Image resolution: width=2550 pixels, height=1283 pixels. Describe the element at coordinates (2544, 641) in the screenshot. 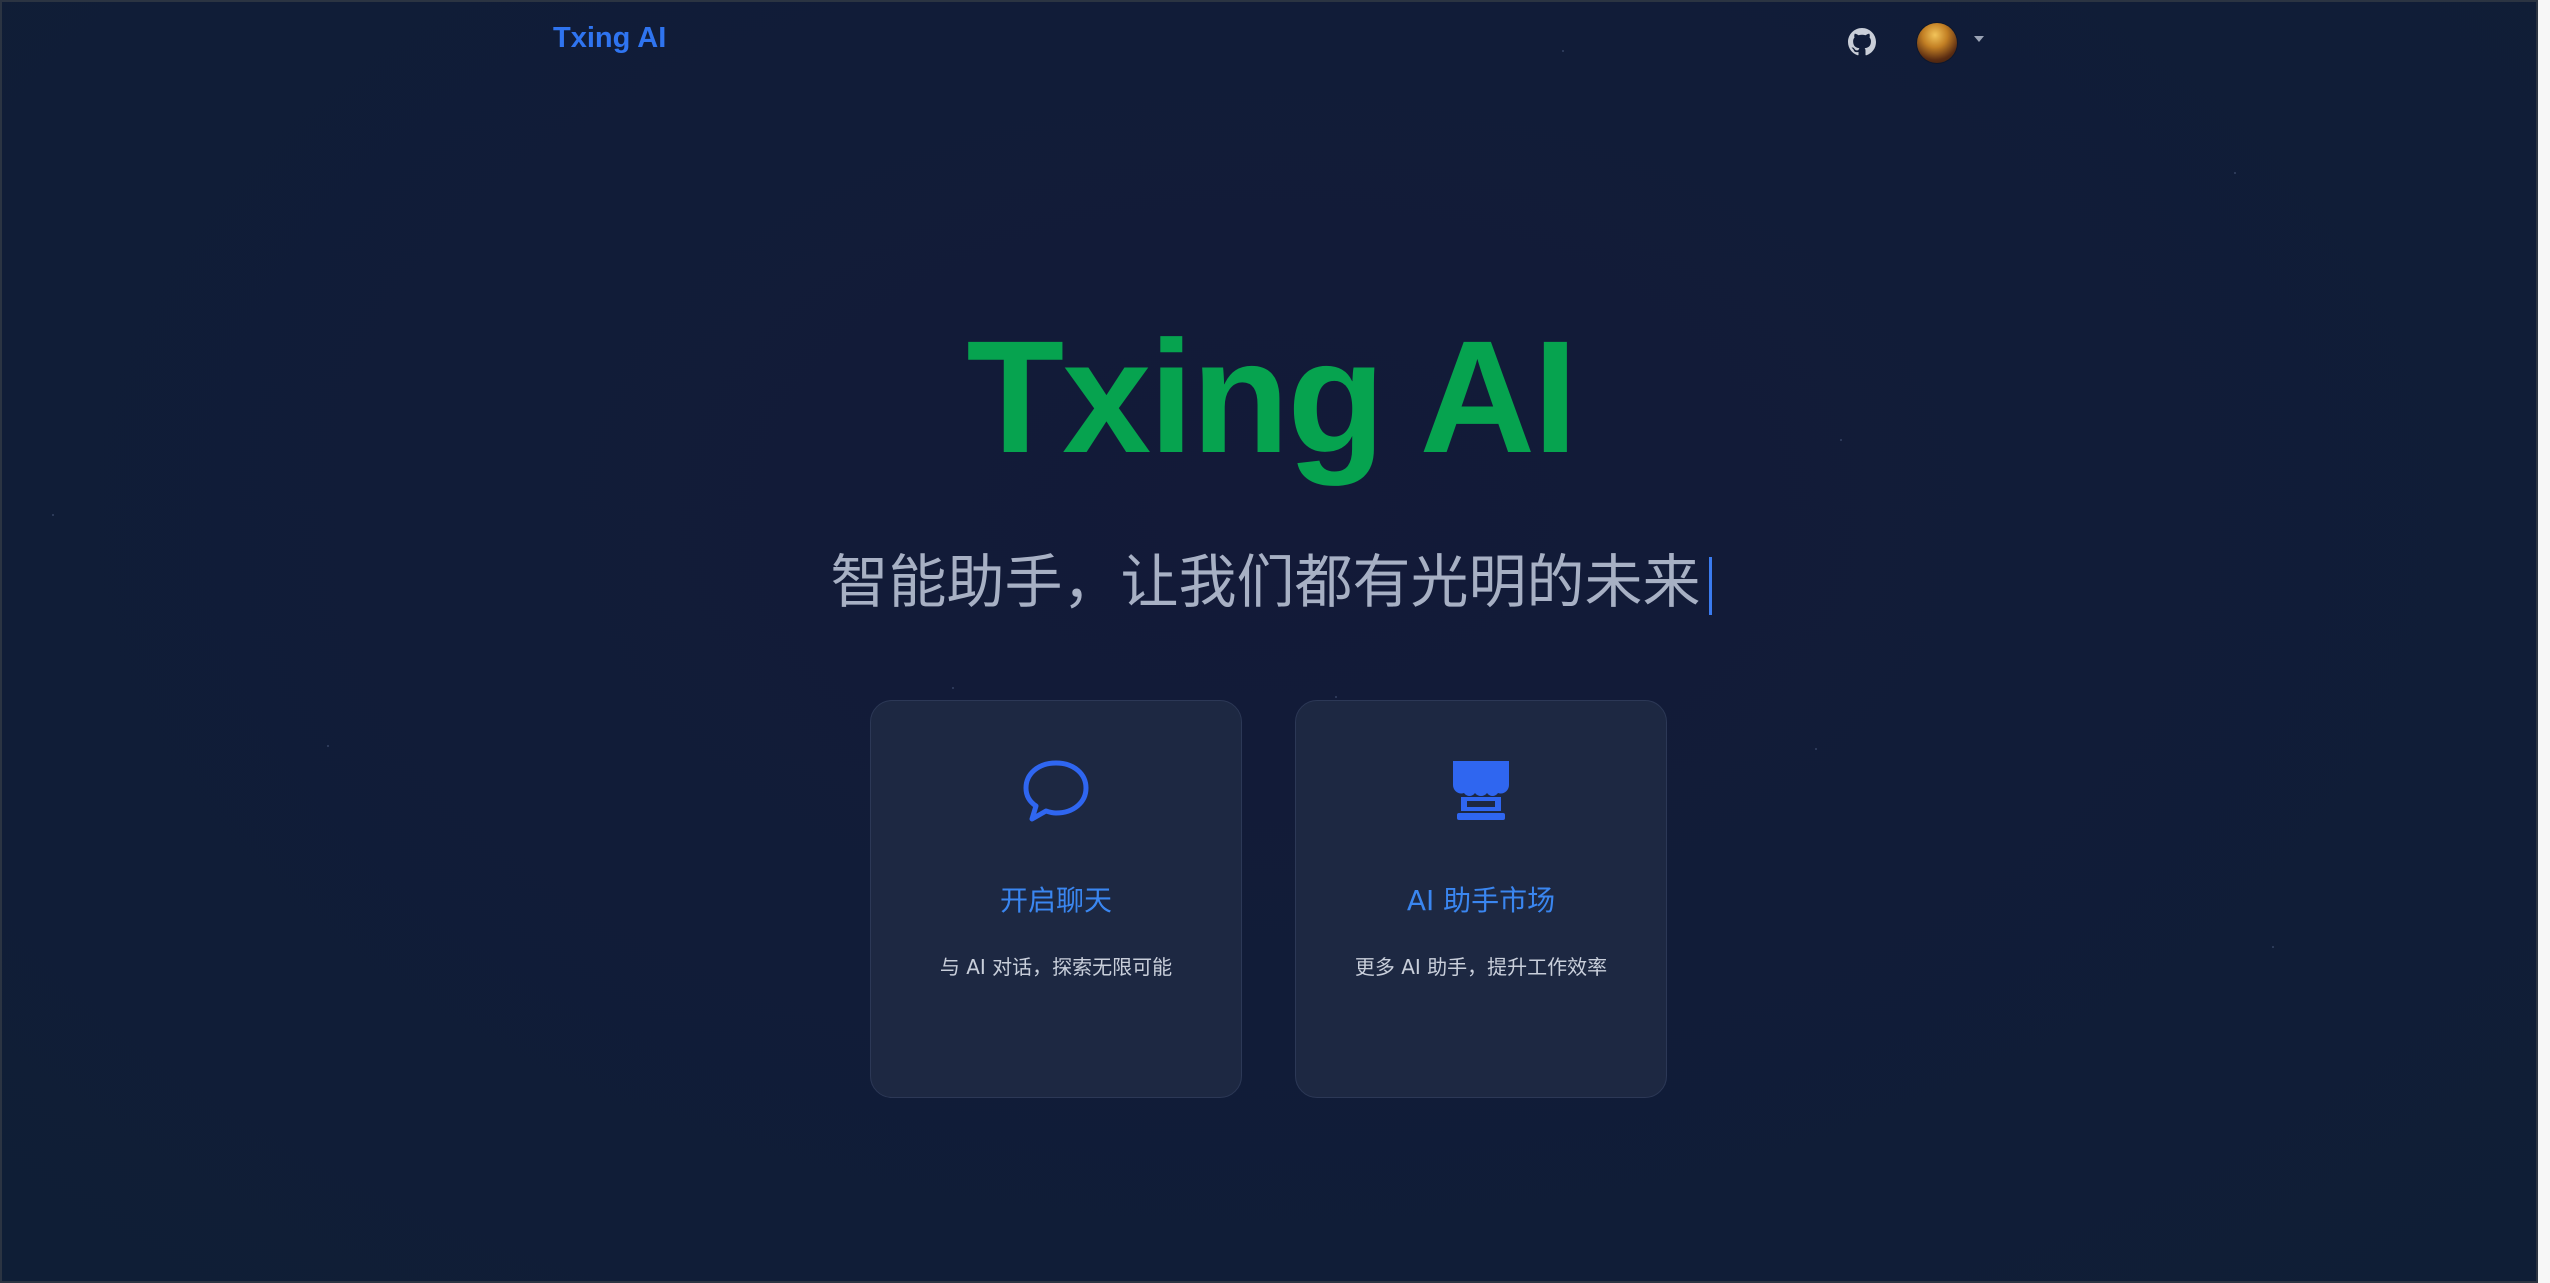

I see `page-scrollbar` at that location.